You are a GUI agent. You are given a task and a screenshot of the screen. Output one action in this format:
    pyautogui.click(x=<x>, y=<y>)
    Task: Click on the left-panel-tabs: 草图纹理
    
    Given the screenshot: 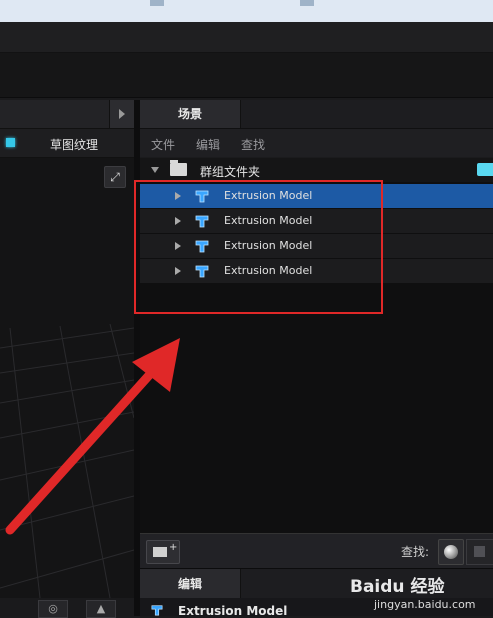 What is the action you would take?
    pyautogui.click(x=67, y=143)
    